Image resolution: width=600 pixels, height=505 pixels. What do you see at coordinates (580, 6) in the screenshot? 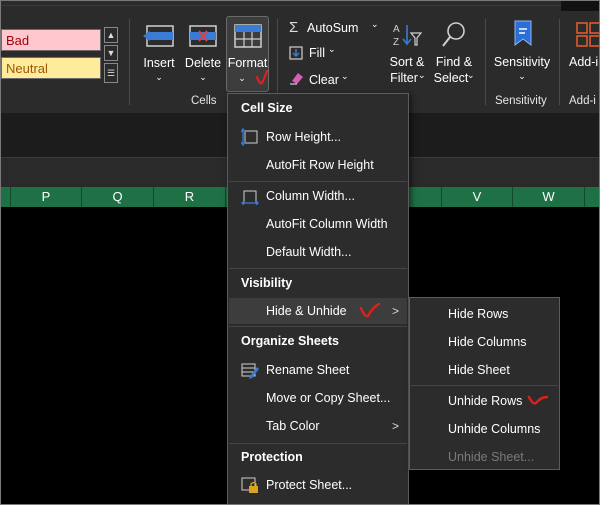
I see `title-bar-fragment` at bounding box center [580, 6].